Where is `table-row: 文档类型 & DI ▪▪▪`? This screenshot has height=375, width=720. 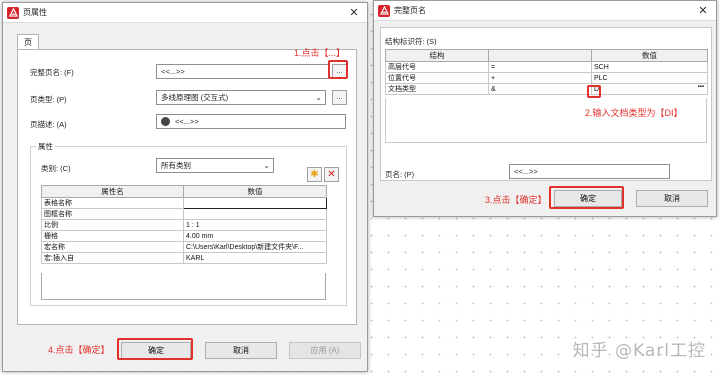 table-row: 文档类型 & DI ▪▪▪ is located at coordinates (546, 89).